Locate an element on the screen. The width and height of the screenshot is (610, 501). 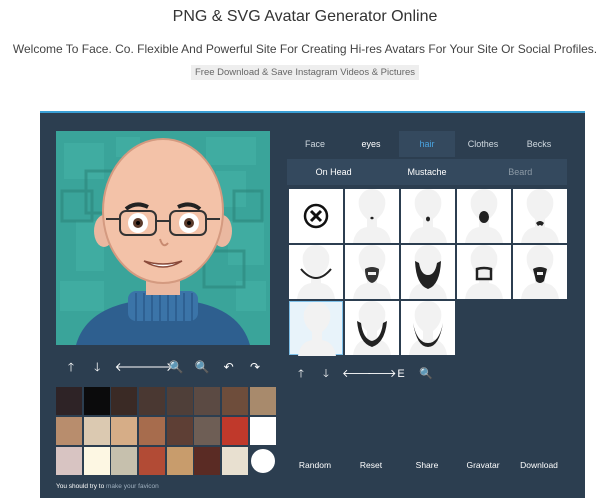
avatar-preview is located at coordinates (163, 238).